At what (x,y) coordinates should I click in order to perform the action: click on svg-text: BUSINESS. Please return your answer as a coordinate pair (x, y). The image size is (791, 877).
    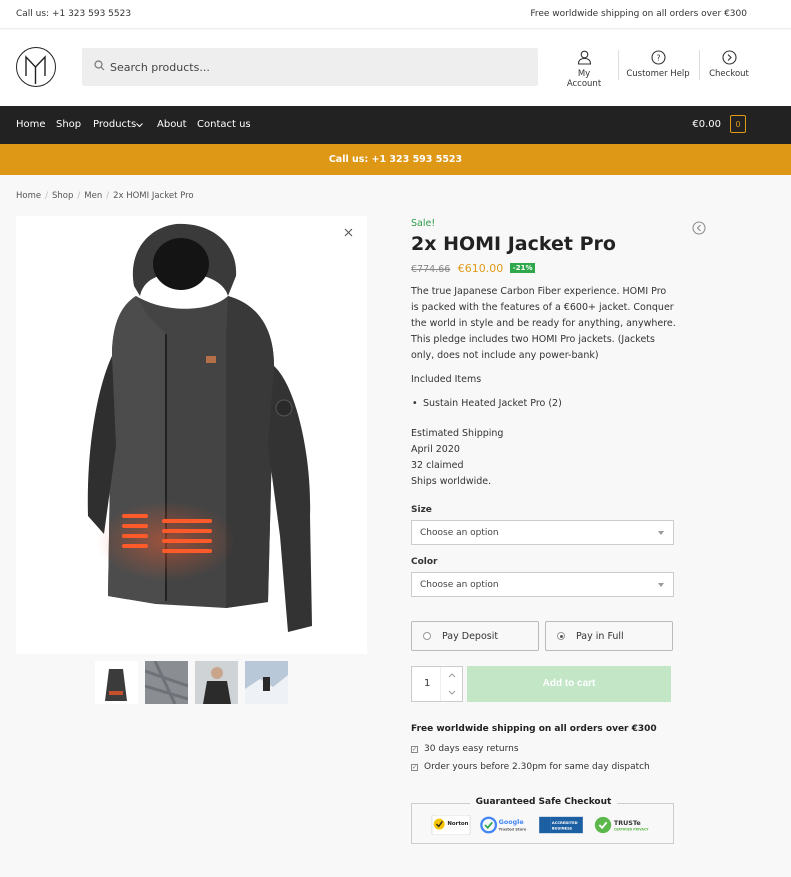
    Looking at the image, I should click on (562, 829).